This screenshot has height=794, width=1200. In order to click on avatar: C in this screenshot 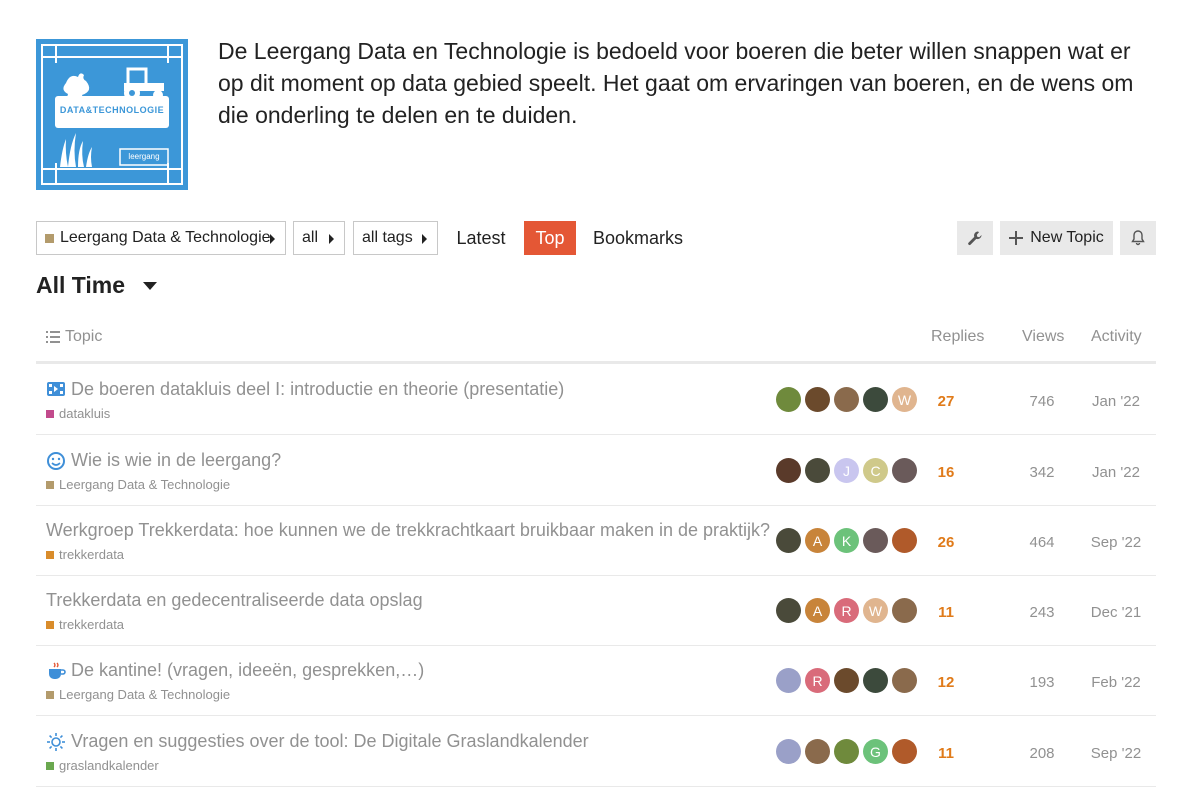, I will do `click(875, 470)`.